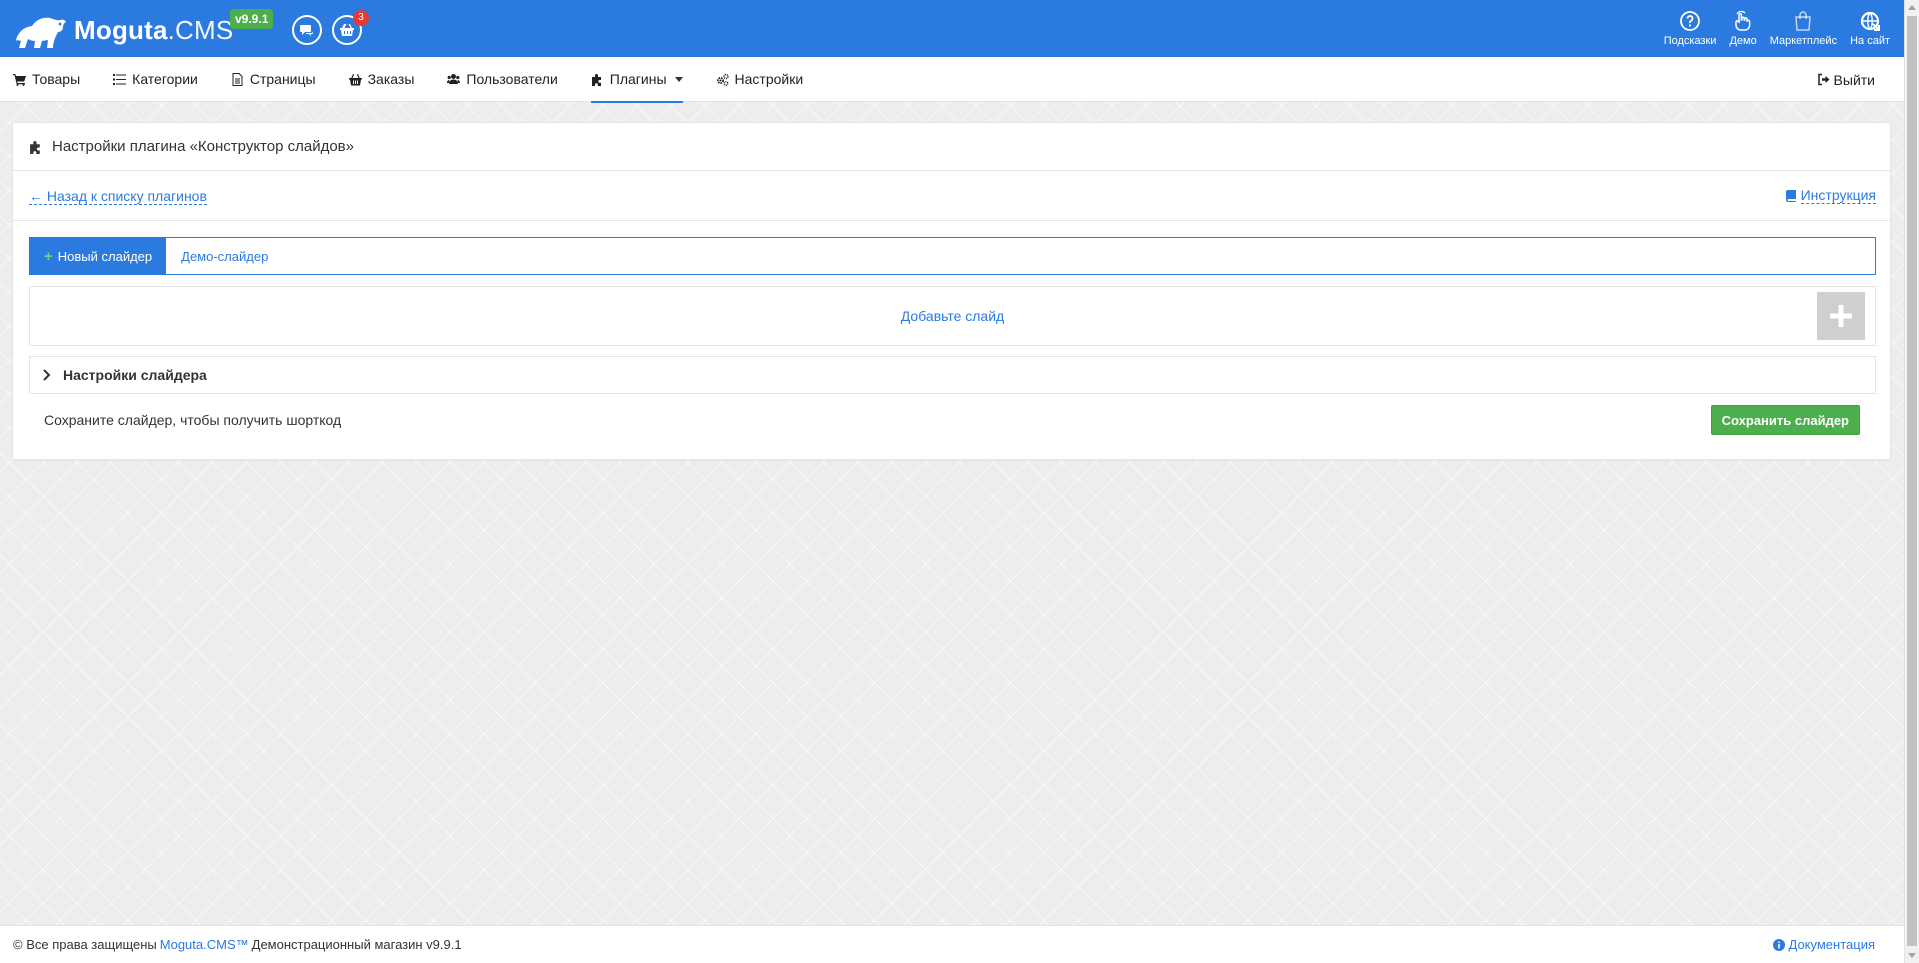 The height and width of the screenshot is (963, 1919). I want to click on panel-links-row: ← Назад к списку плагинов Инструкция, so click(951, 196).